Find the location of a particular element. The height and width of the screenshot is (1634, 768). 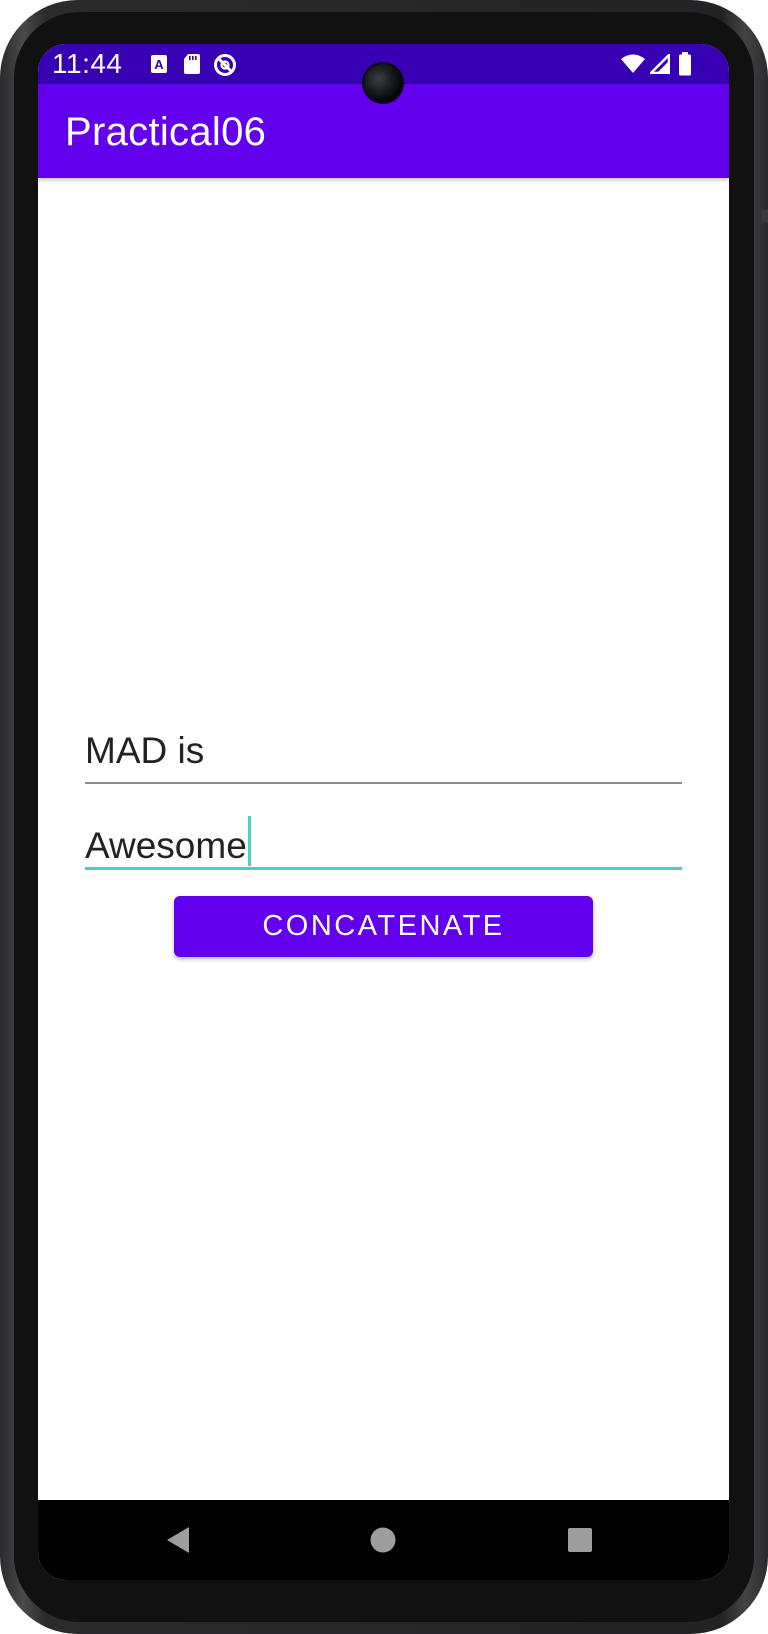

text-a-icon: A is located at coordinates (159, 66).